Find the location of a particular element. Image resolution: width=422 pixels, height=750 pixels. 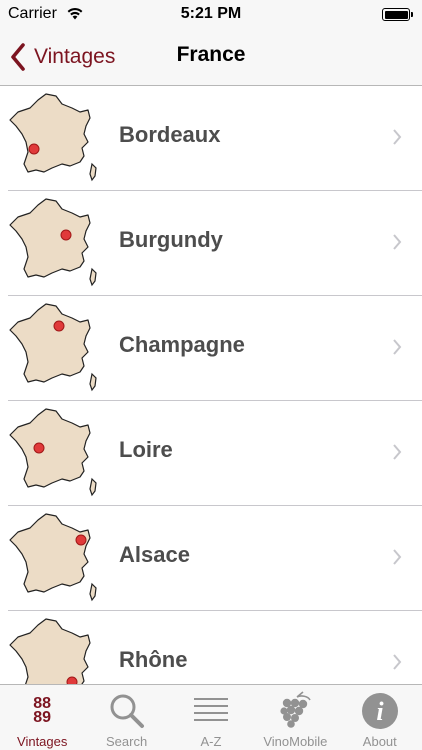

region-label: Burgundy is located at coordinates (171, 239).